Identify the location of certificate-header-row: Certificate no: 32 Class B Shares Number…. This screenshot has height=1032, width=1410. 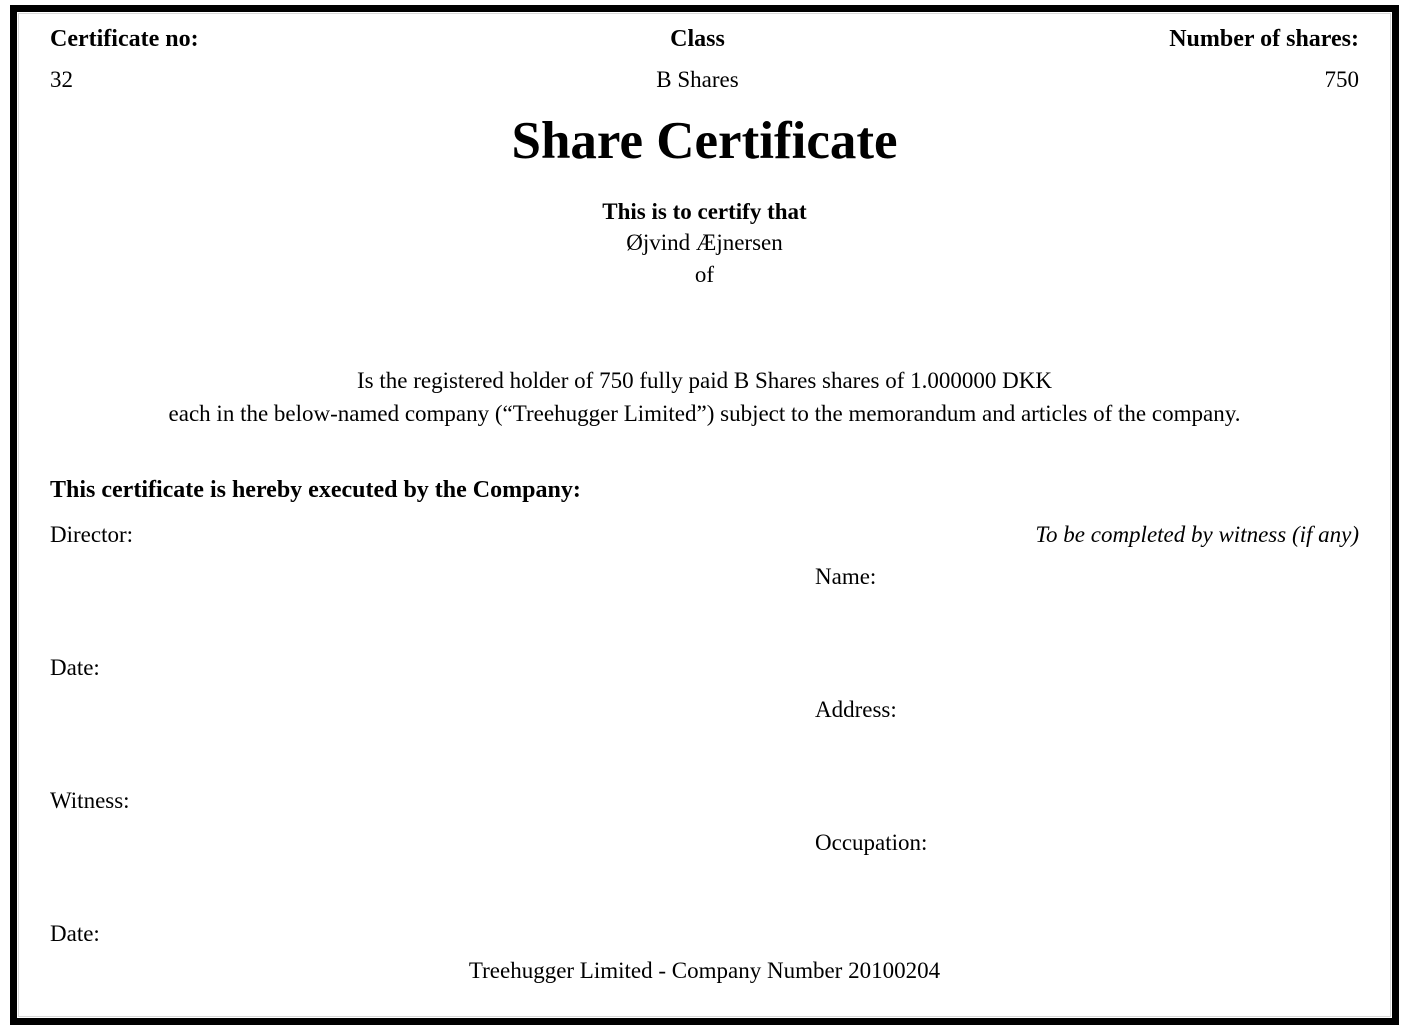
(704, 55).